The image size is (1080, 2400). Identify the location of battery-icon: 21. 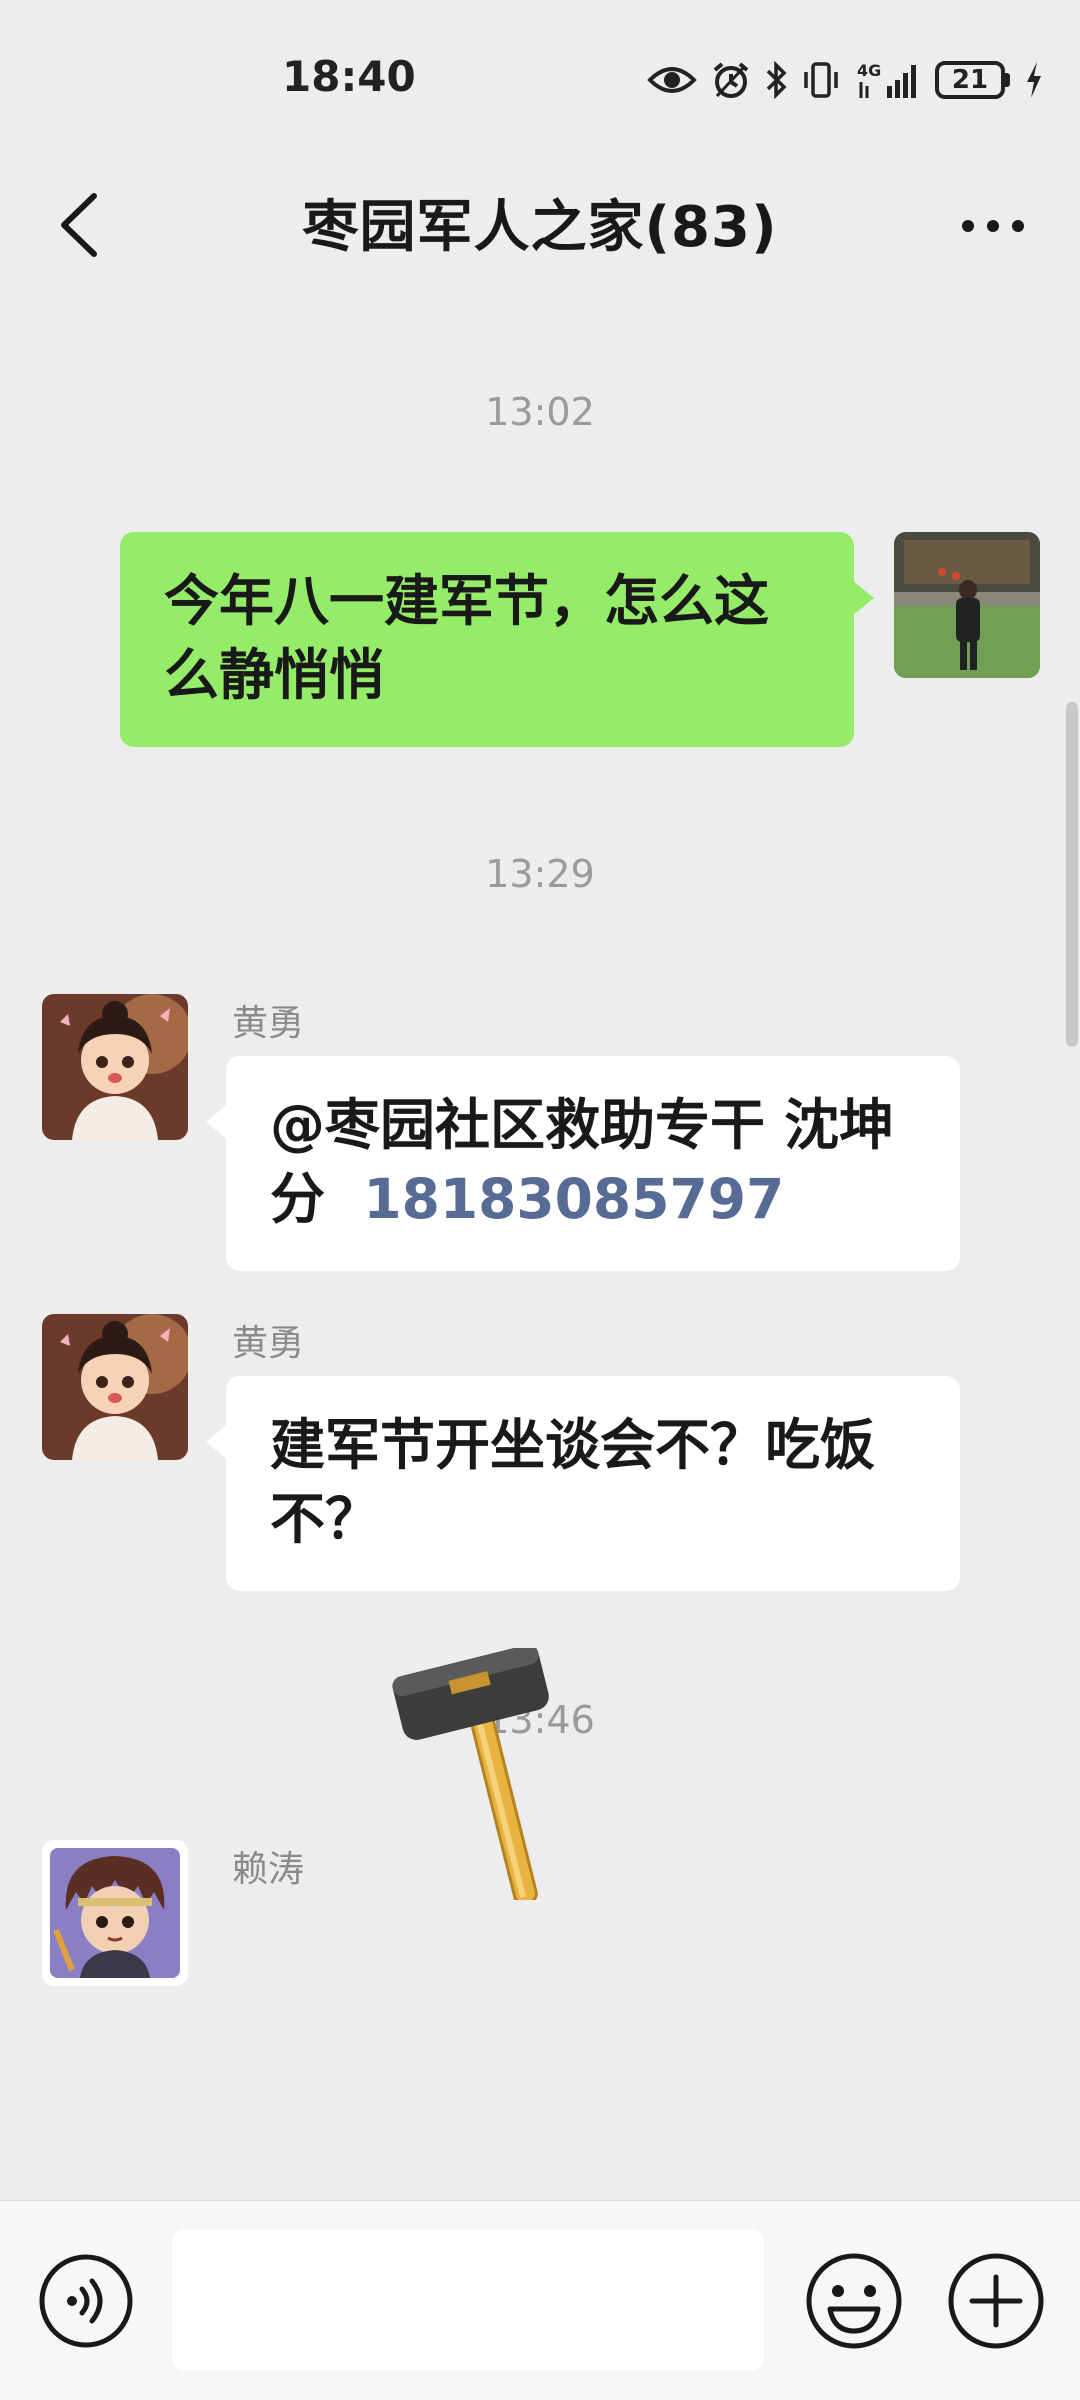
(972, 80).